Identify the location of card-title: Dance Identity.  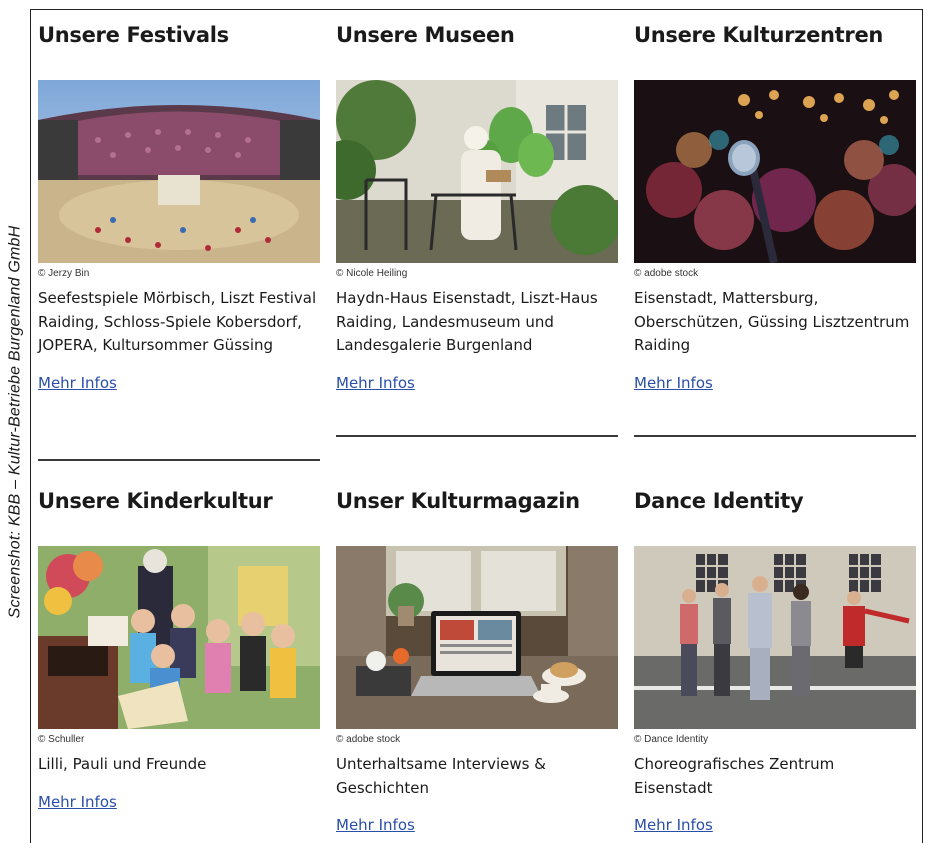
(719, 501).